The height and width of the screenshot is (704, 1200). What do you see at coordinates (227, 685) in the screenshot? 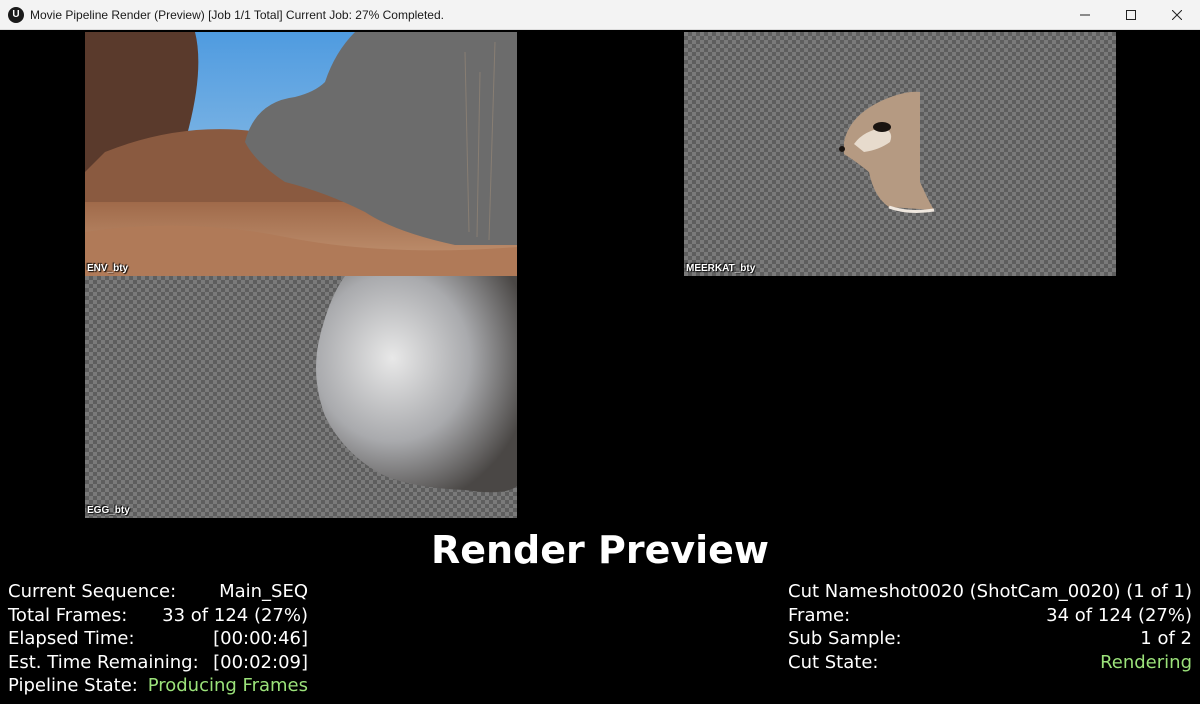
I see `pipeline-state-status: Producing Frames` at bounding box center [227, 685].